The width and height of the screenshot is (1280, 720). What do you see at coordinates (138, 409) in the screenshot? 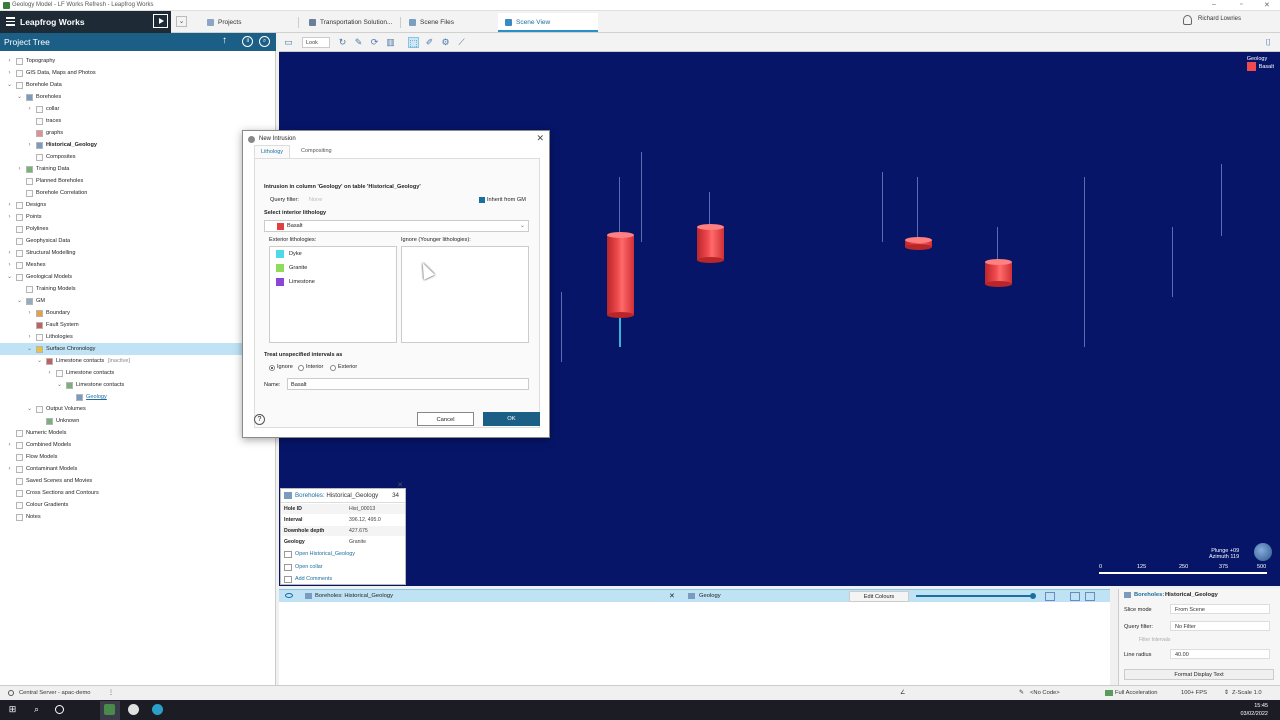
I see `tree-item: ⌄ Output Volumes` at bounding box center [138, 409].